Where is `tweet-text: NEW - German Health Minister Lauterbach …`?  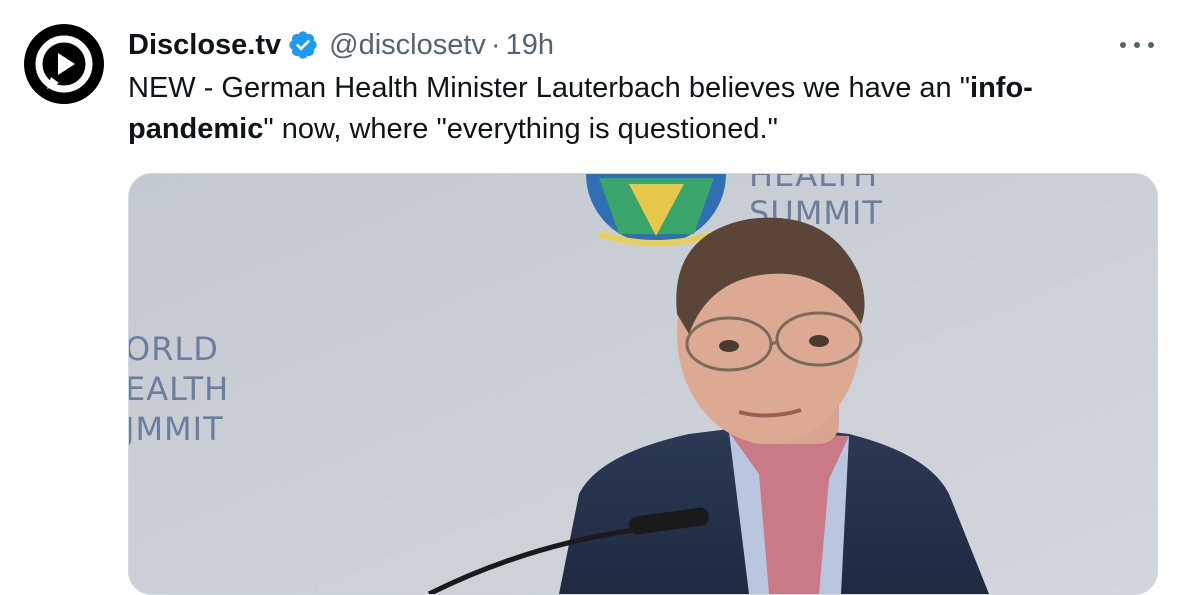 tweet-text: NEW - German Health Minister Lauterbach … is located at coordinates (623, 109).